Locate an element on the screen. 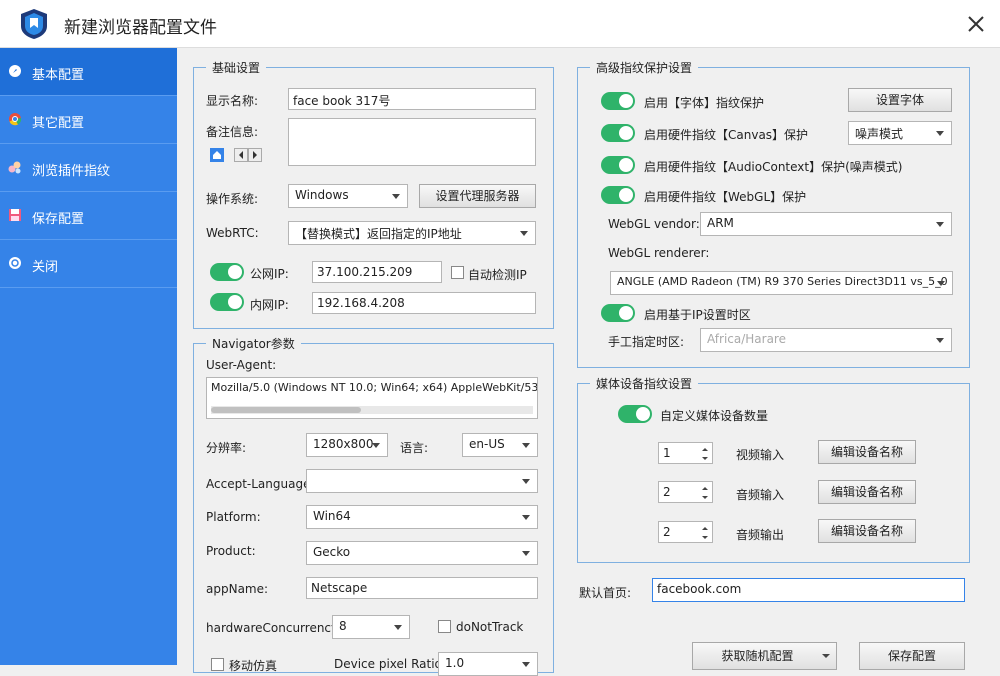  edit-audio-output-button: 编辑设备名称 is located at coordinates (867, 531).